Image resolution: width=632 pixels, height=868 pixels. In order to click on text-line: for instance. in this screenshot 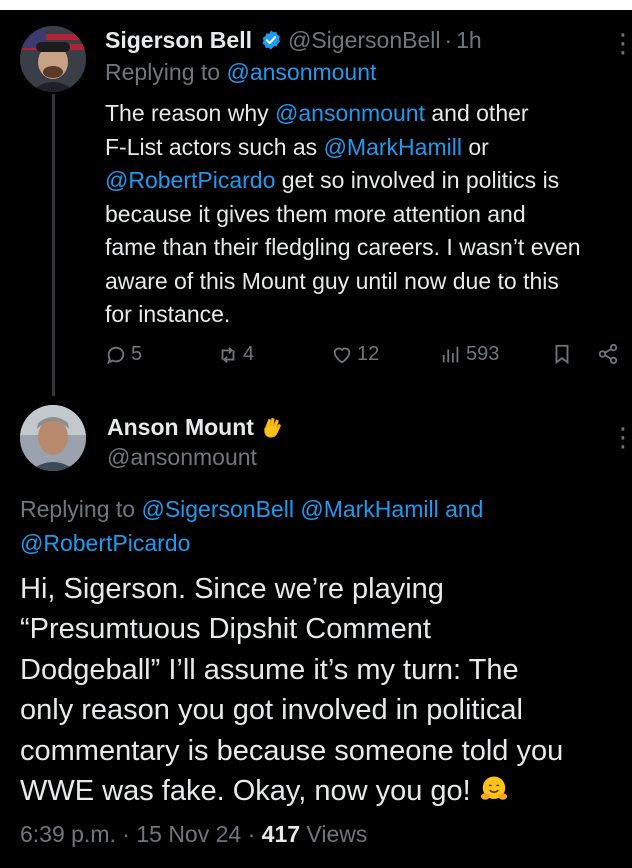, I will do `click(168, 314)`.